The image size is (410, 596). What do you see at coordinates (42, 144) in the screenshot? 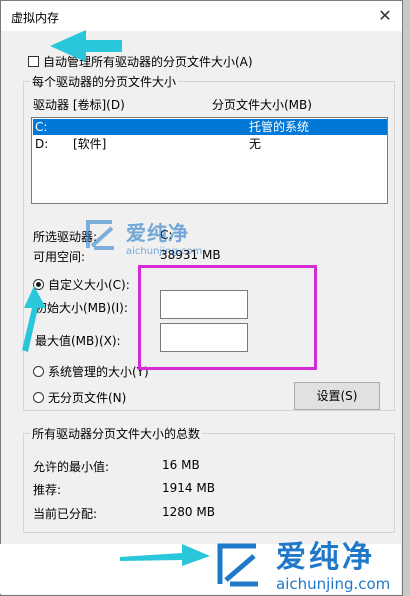
I see `drive-letter: D:` at bounding box center [42, 144].